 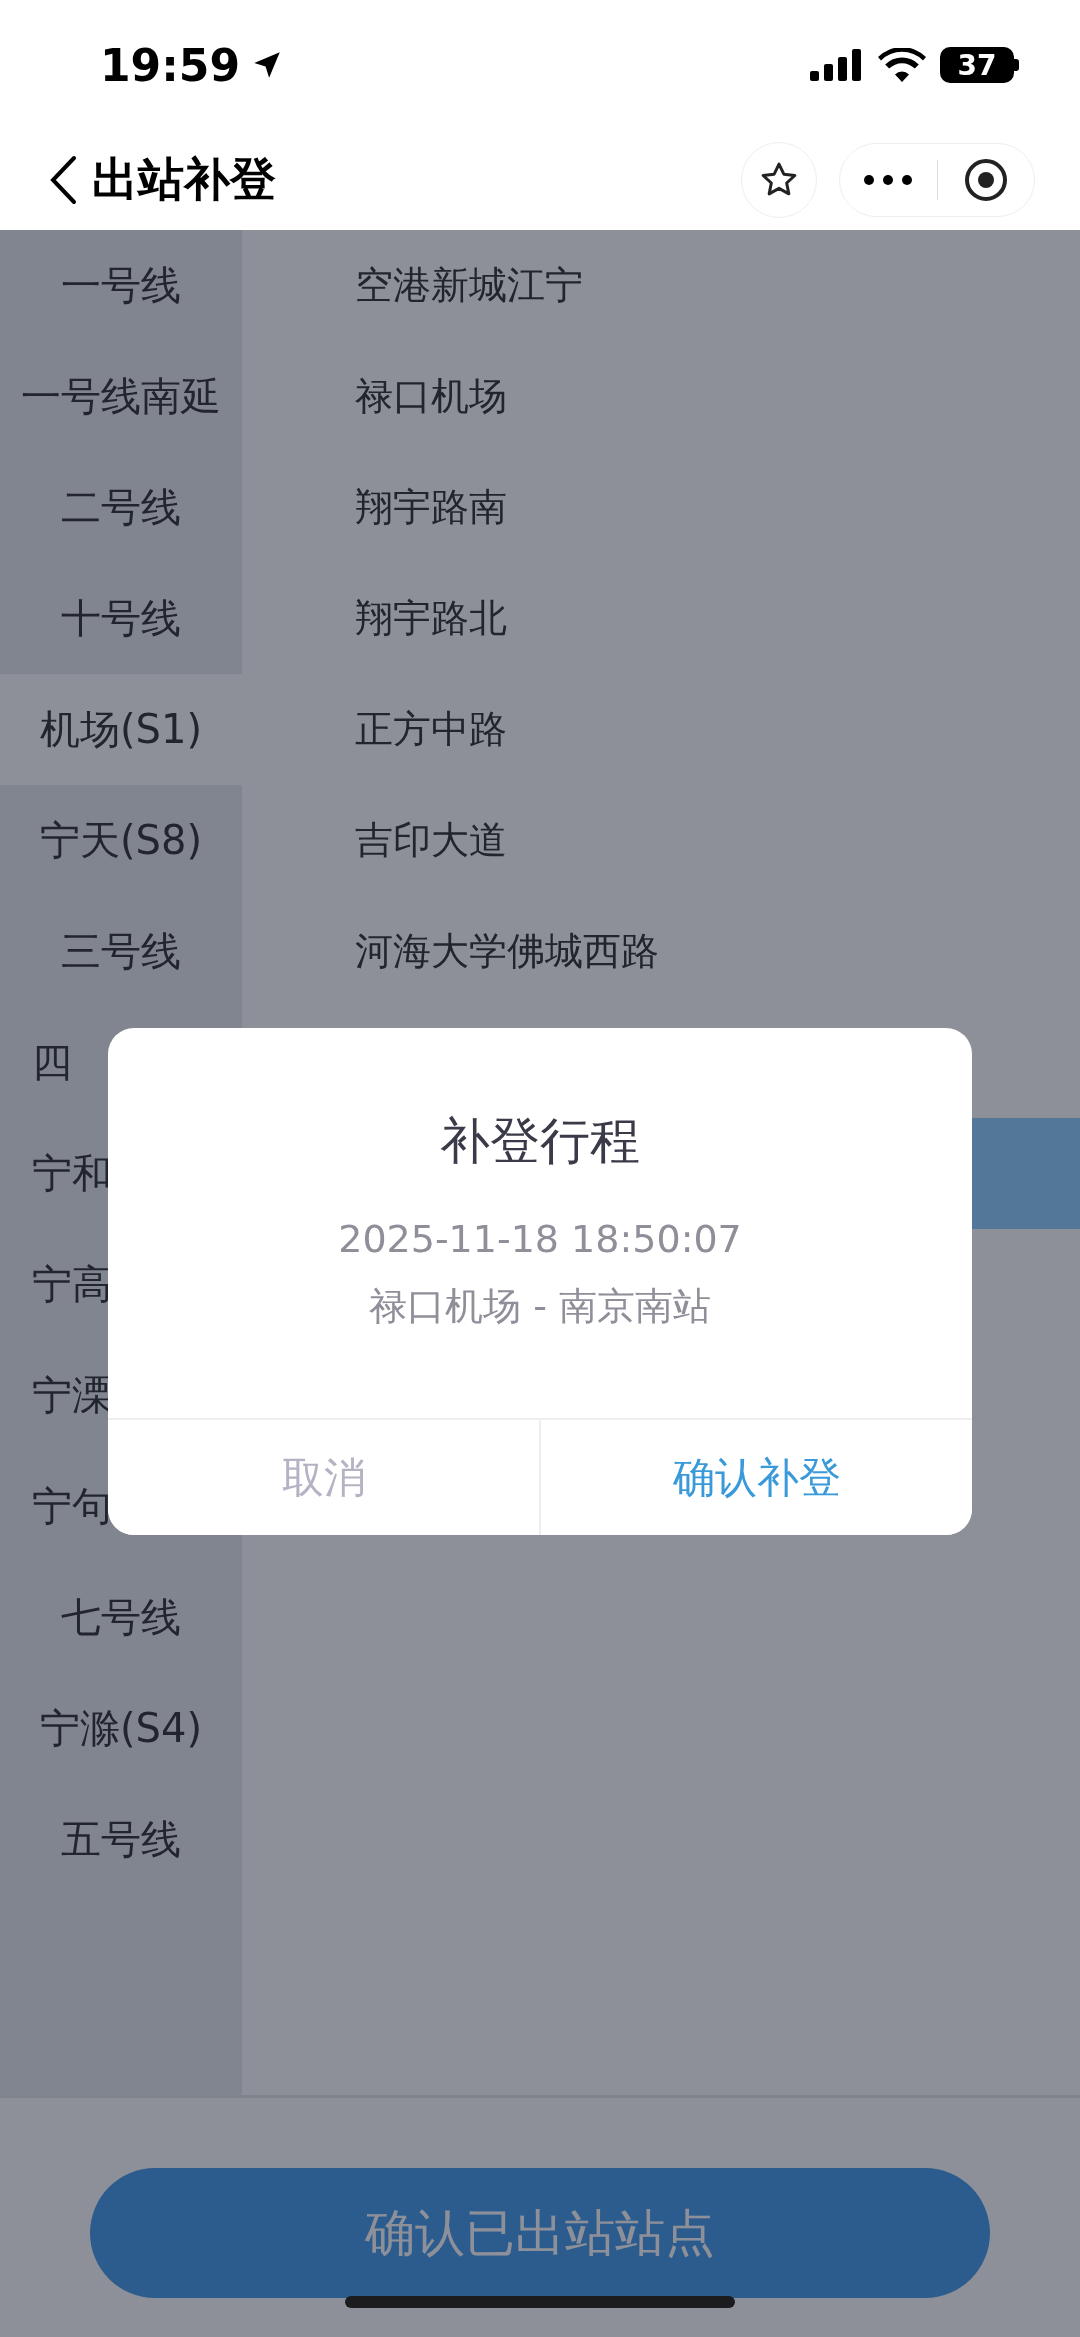 I want to click on line-tab: 二号线, so click(x=121, y=507).